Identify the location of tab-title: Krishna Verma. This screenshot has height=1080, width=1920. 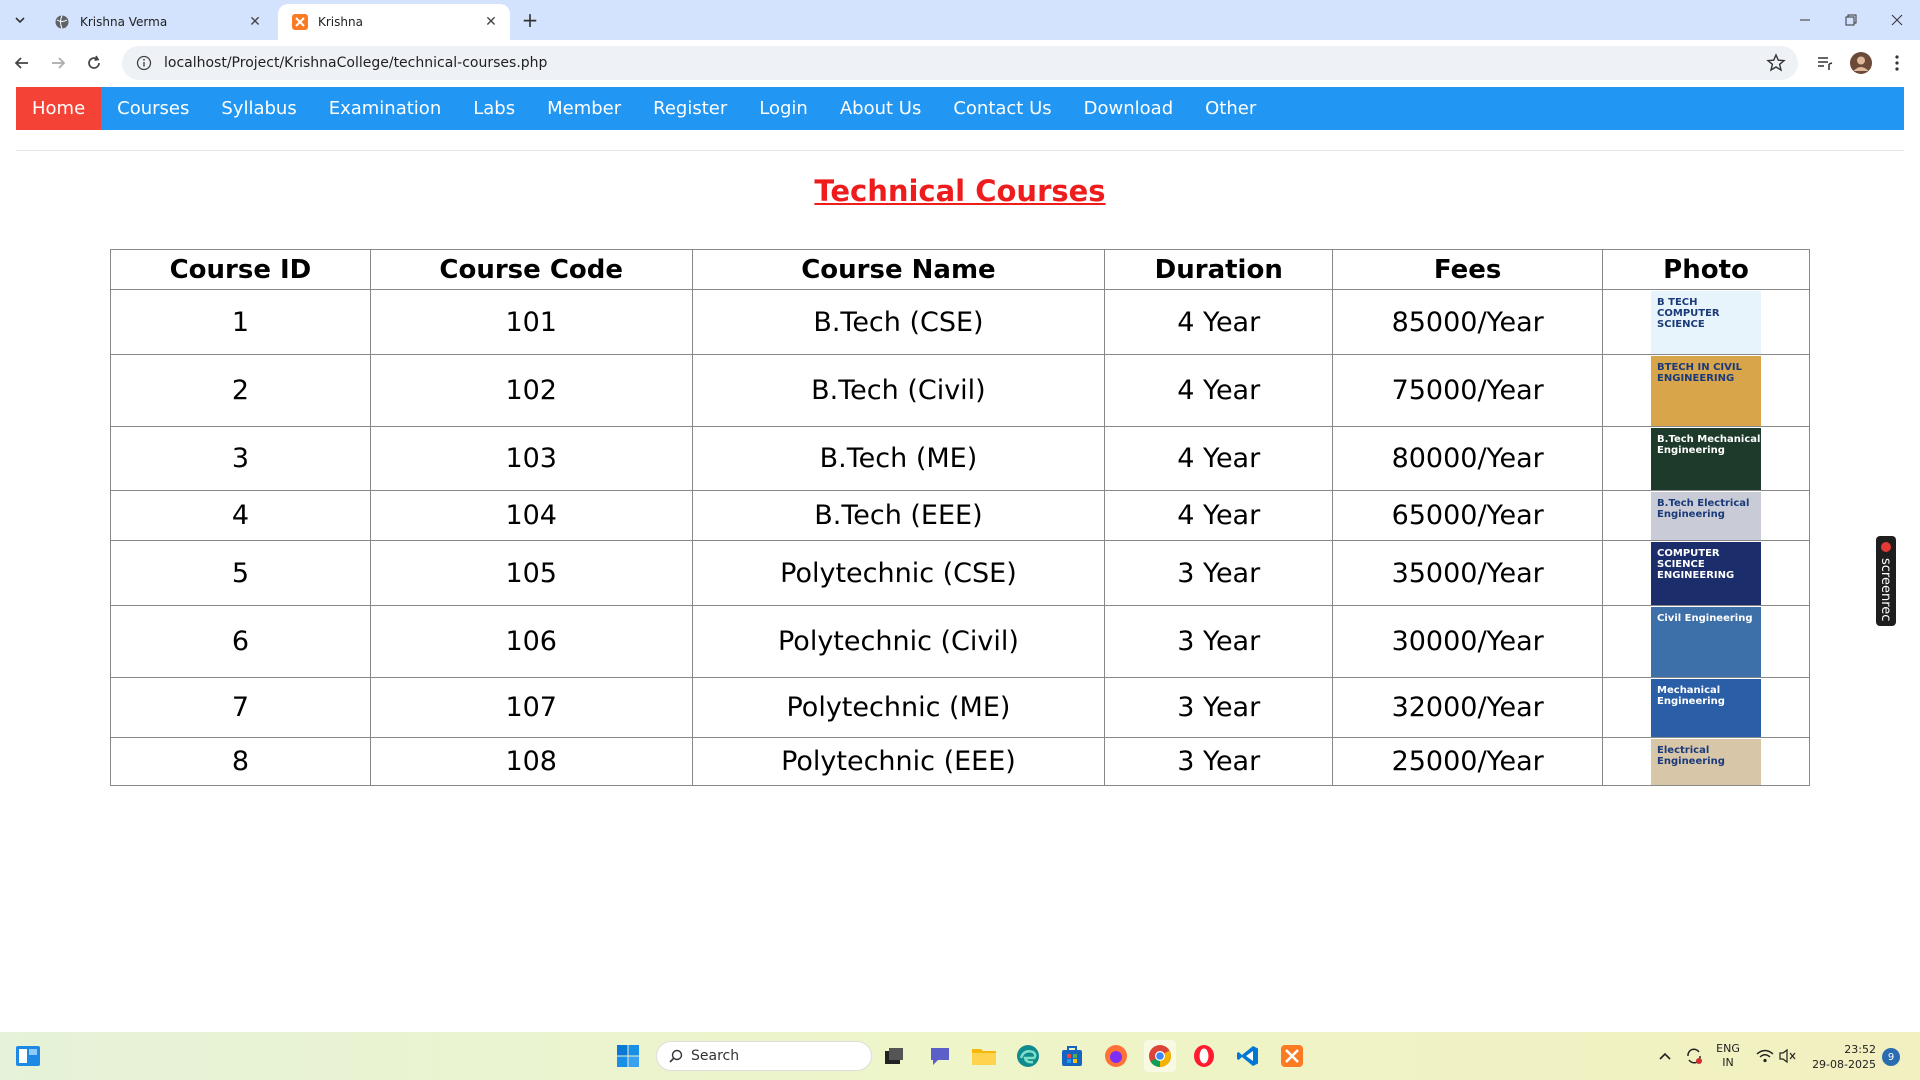
(124, 22).